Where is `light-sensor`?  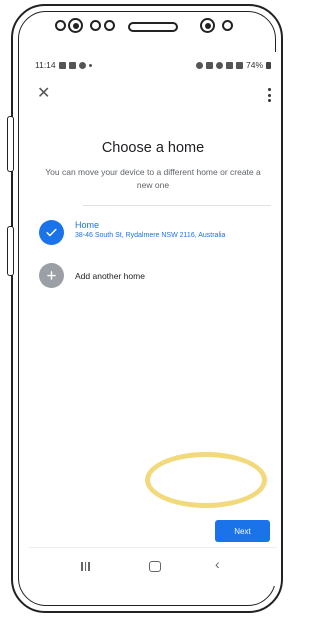 light-sensor is located at coordinates (227, 25).